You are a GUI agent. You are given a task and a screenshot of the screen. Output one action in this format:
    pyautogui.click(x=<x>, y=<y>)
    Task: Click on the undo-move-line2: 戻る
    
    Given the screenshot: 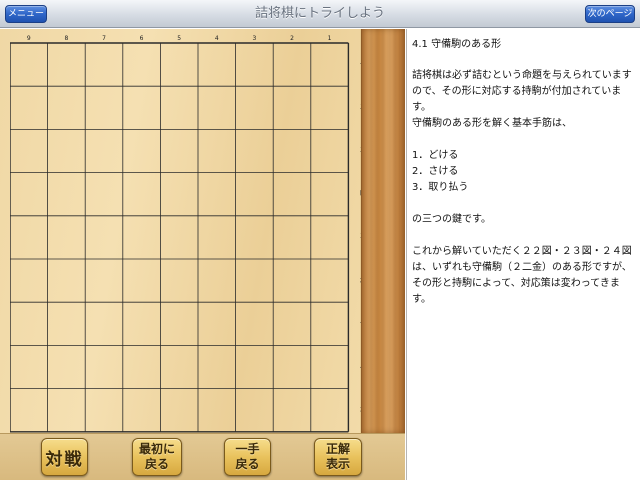 What is the action you would take?
    pyautogui.click(x=247, y=464)
    